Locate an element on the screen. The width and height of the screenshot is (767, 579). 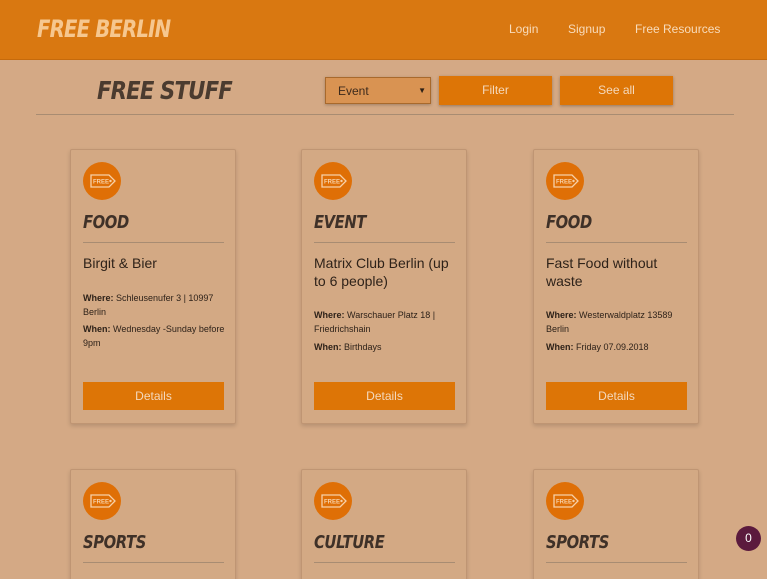
chevron-down-icon: ▼ is located at coordinates (422, 90).